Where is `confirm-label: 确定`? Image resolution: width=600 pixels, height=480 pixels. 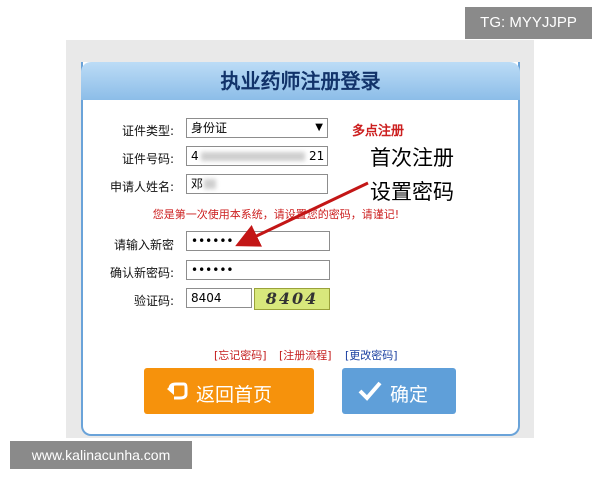 confirm-label: 确定 is located at coordinates (409, 395).